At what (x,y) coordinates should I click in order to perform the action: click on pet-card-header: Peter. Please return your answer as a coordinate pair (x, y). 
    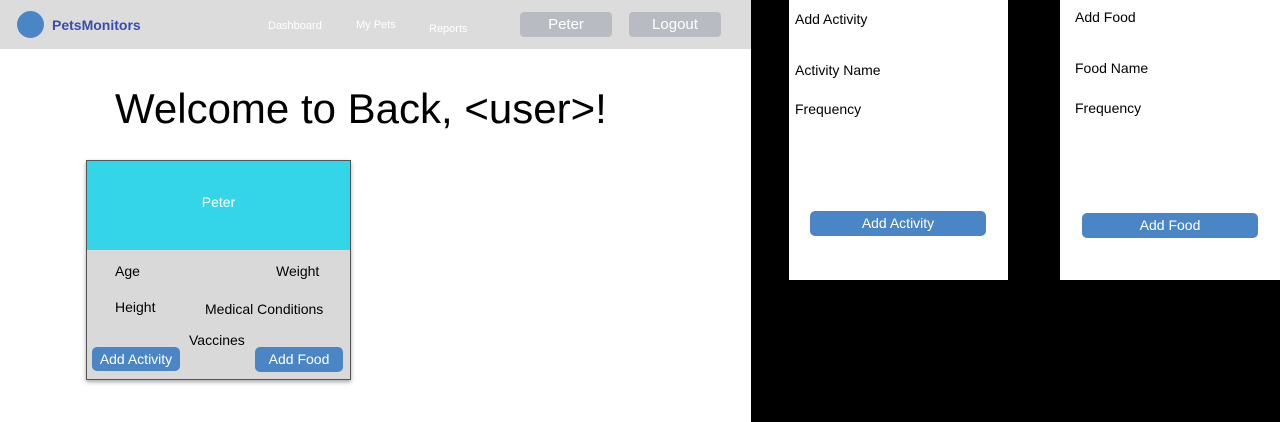
    Looking at the image, I should click on (218, 205).